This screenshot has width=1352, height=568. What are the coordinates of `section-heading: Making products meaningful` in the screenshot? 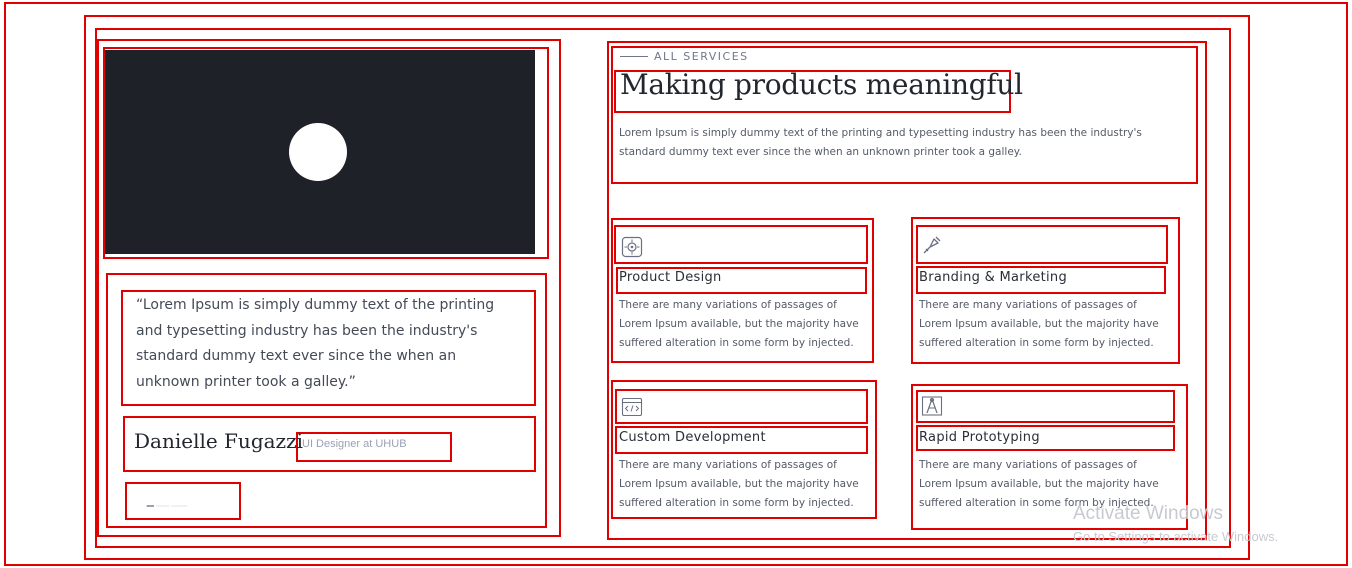 It's located at (821, 84).